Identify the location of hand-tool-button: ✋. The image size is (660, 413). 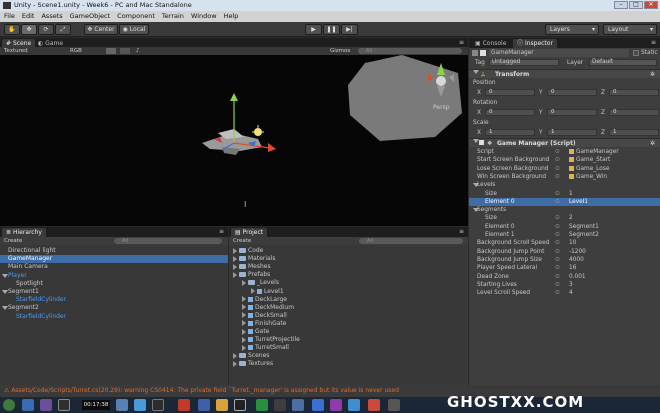
(12, 29).